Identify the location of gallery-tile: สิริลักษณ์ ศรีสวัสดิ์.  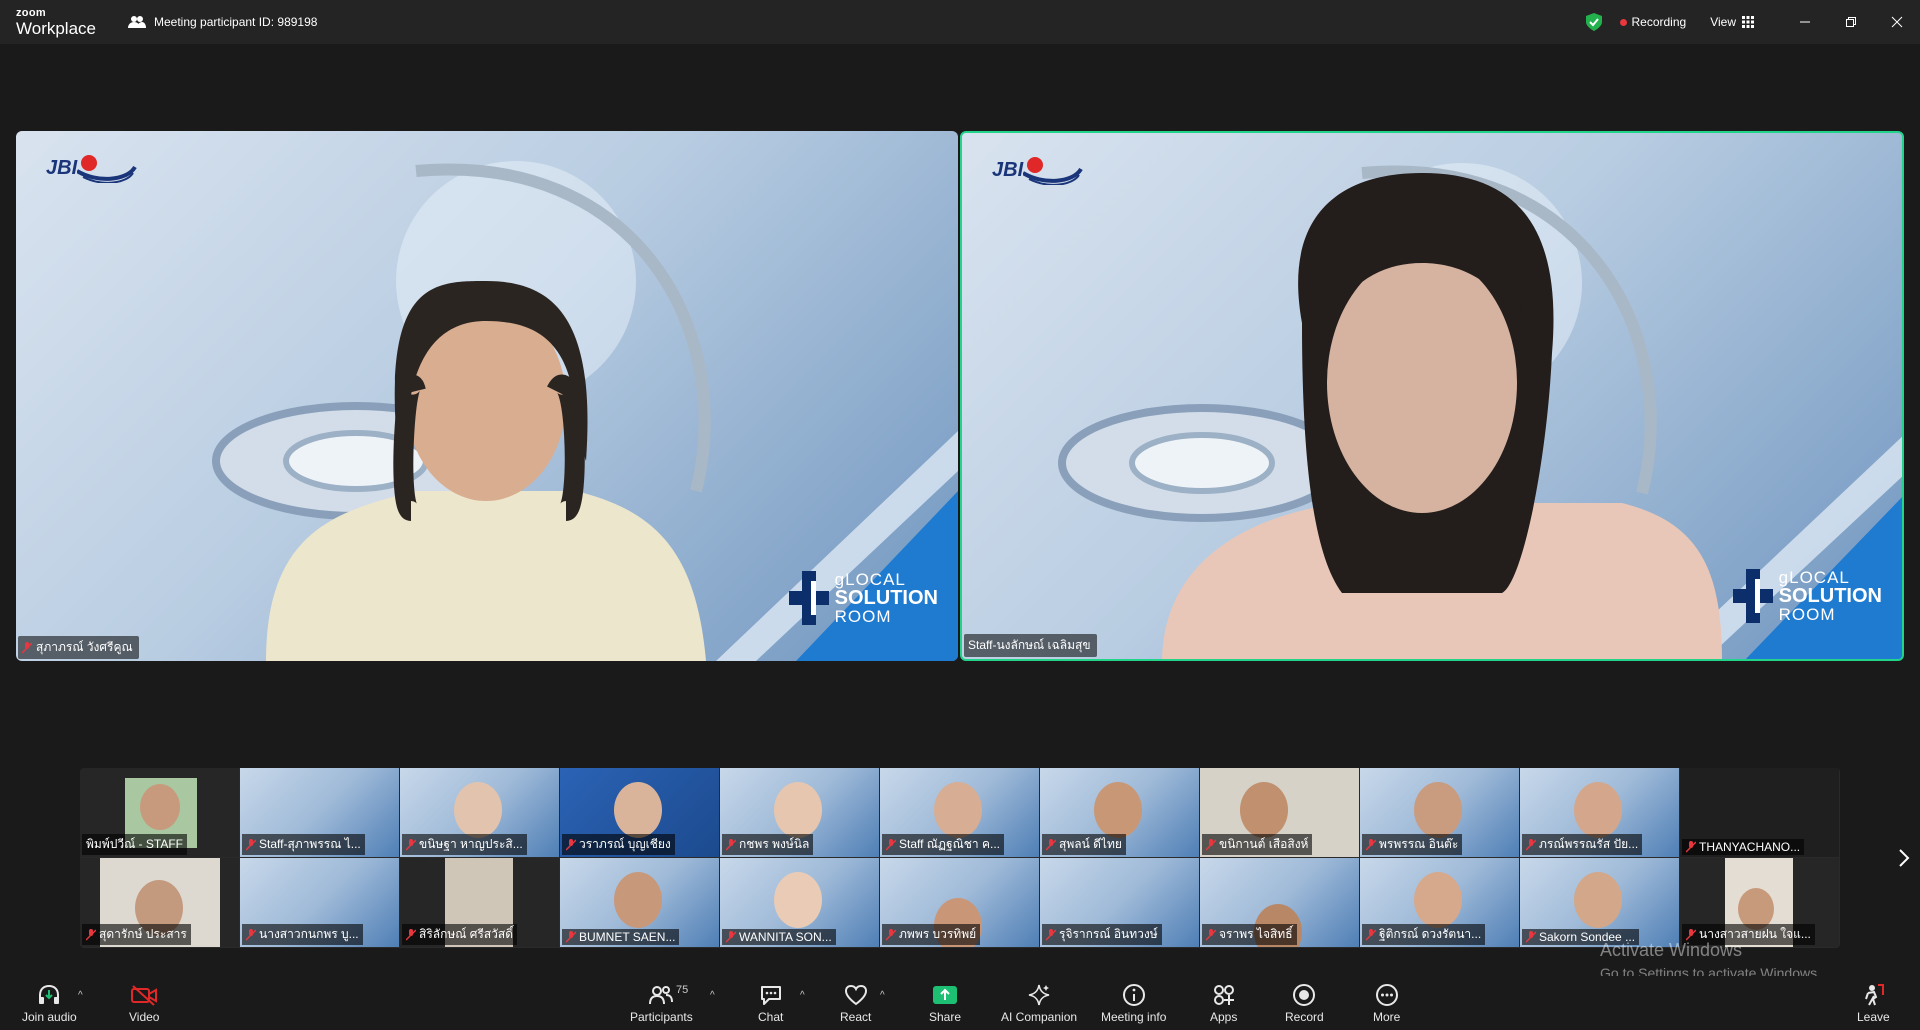
(479, 902).